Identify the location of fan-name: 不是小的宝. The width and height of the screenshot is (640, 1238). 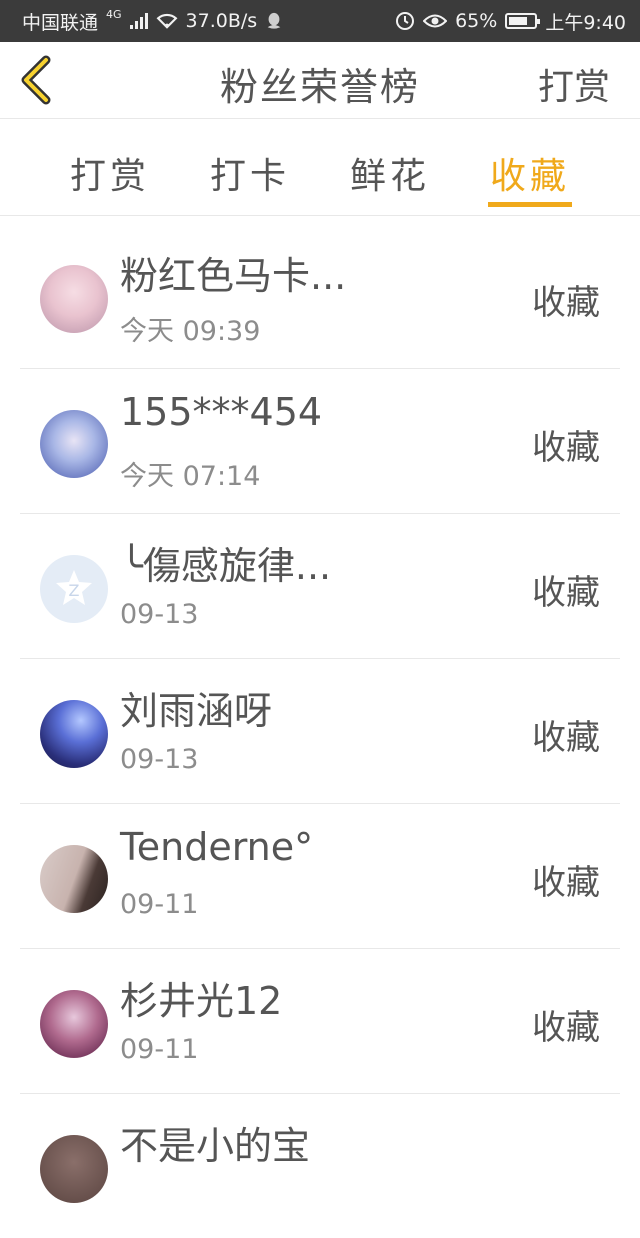
(215, 1146).